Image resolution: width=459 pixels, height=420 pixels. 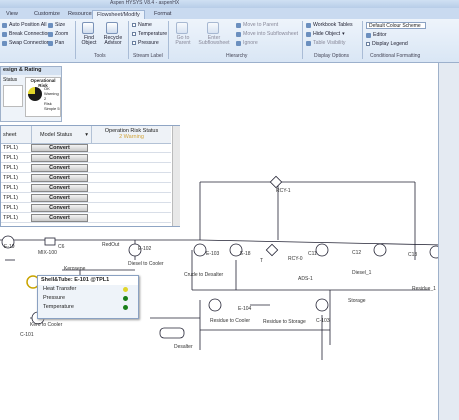 What do you see at coordinates (257, 25) in the screenshot?
I see `move-to-parent-button: Move to Parent` at bounding box center [257, 25].